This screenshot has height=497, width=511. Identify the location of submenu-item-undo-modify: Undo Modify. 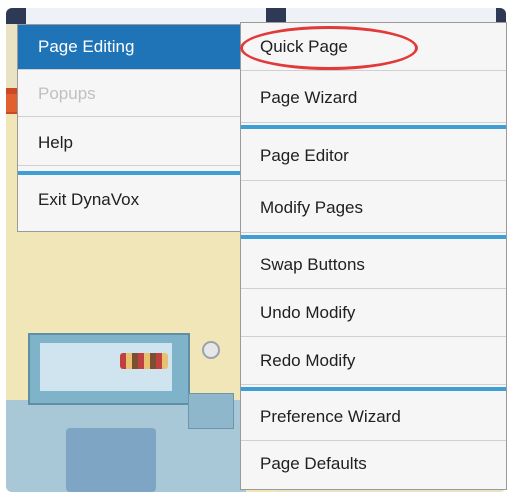
(373, 313).